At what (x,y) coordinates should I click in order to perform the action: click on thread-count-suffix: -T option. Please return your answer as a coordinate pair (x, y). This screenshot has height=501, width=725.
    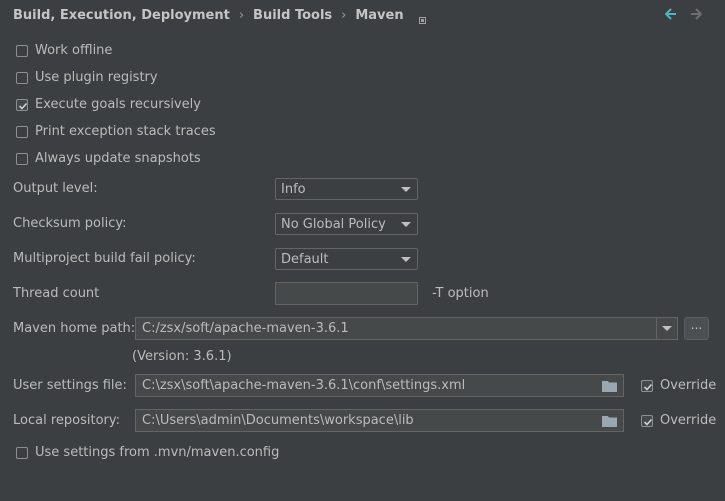
    Looking at the image, I should click on (460, 293).